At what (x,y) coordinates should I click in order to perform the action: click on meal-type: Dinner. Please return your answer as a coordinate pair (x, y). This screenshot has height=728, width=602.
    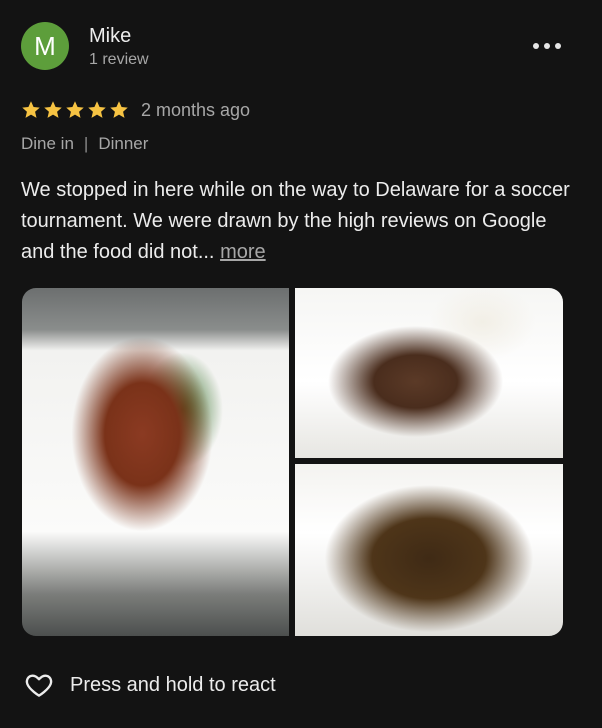
    Looking at the image, I should click on (123, 143).